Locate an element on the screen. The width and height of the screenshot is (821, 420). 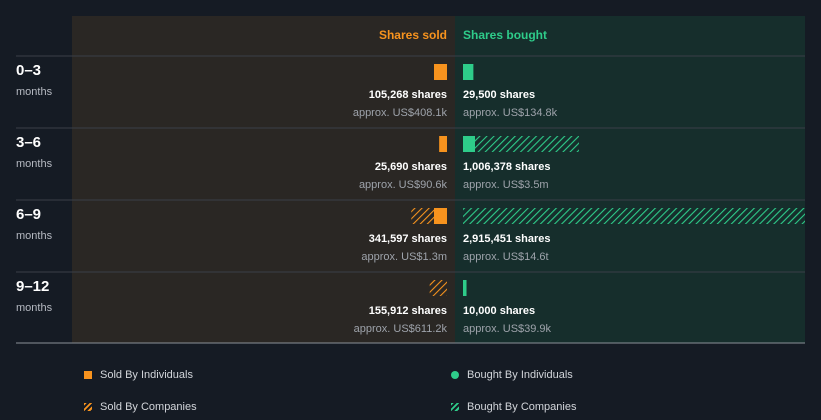
sold-shares-label: 25,690 shares is located at coordinates (411, 167).